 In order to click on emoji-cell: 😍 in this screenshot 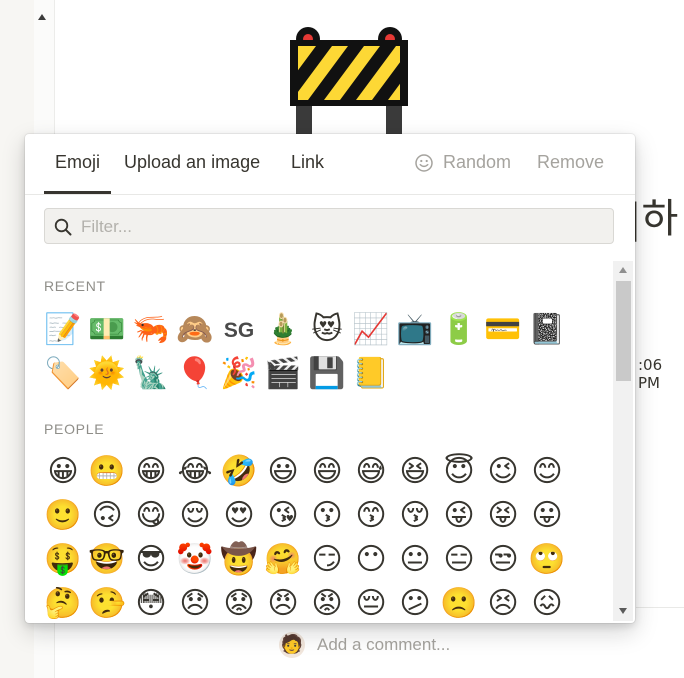, I will do `click(239, 516)`.